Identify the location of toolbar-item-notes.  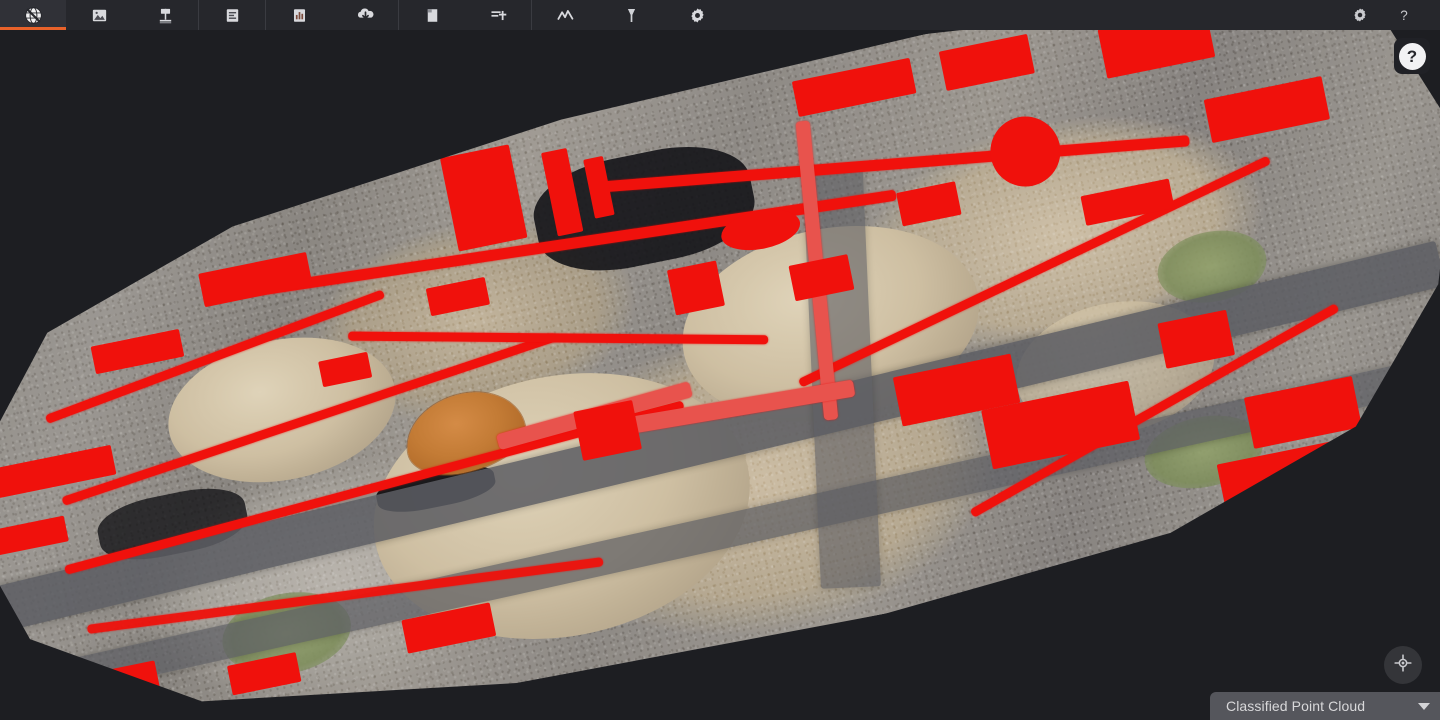
(432, 15).